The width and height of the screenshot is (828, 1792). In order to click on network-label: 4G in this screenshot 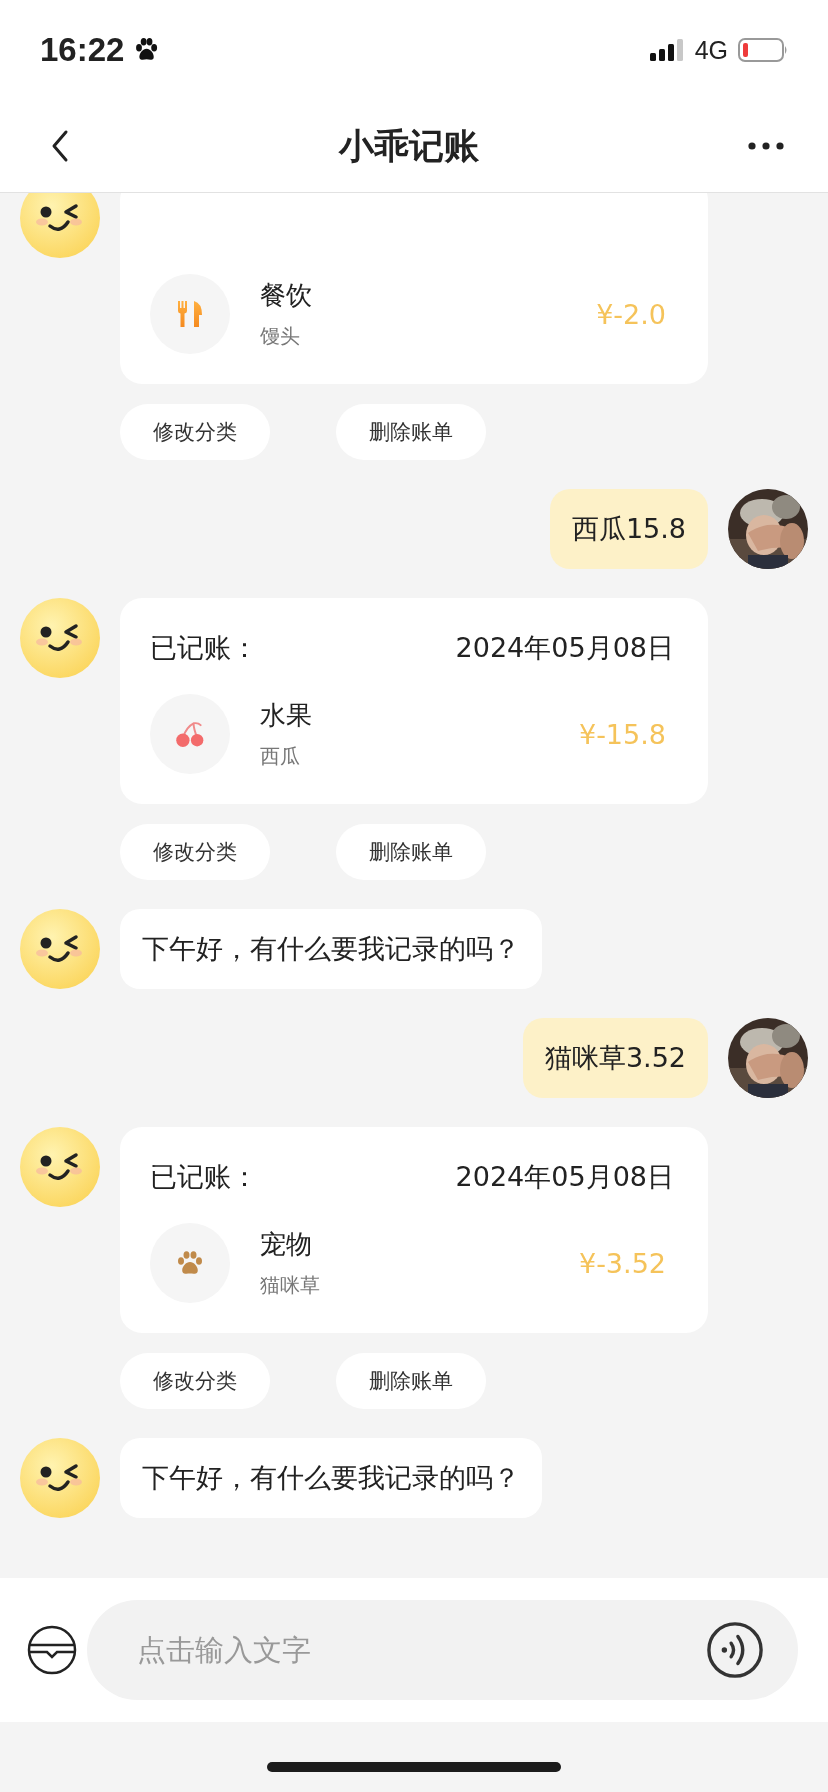, I will do `click(711, 50)`.